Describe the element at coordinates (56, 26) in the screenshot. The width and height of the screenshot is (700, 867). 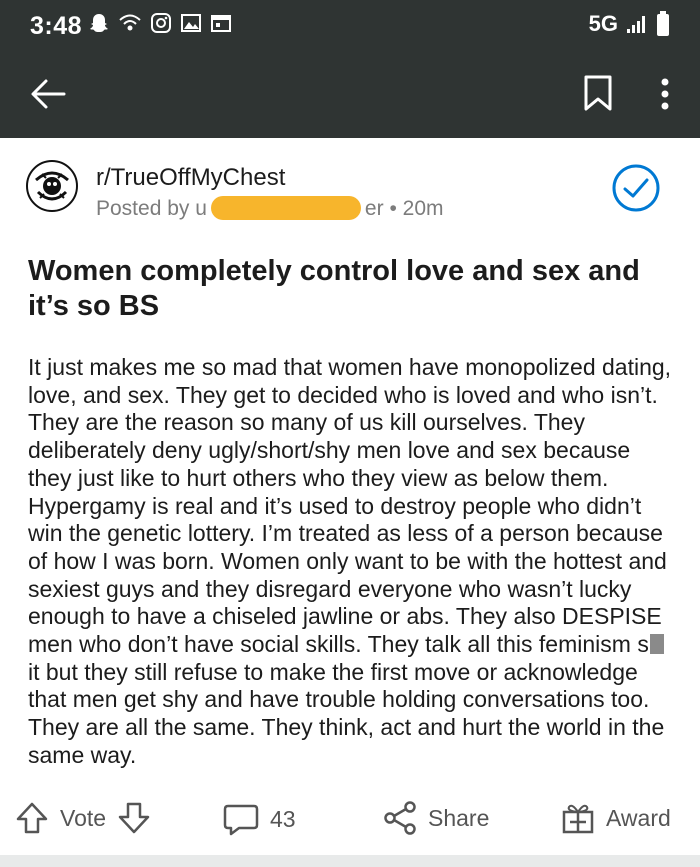
I see `clock-time: 3:48` at that location.